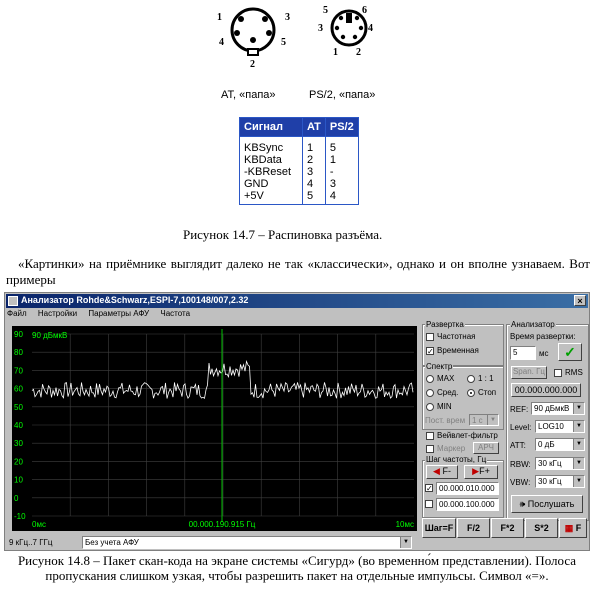 The width and height of the screenshot is (592, 599). I want to click on menu-bar: Файл Настройки Параметры АФУ Частота, so click(103, 315).